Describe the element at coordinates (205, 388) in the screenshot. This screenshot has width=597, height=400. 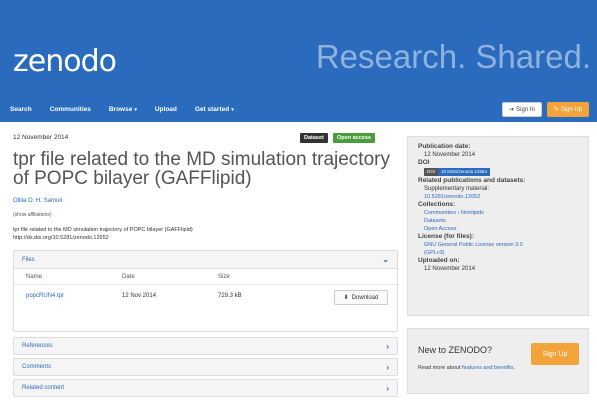
I see `related-content-section: Related content ›` at that location.